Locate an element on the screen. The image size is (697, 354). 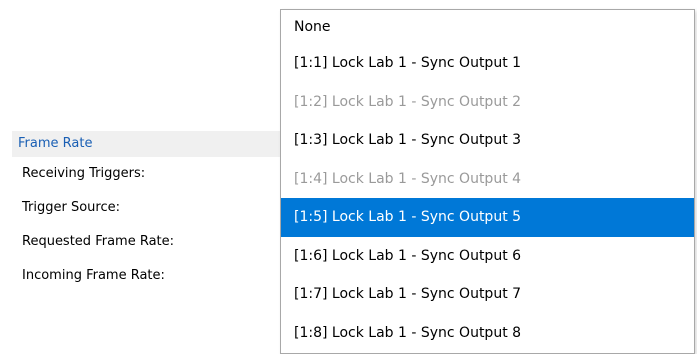
dropdown-option-sync-output-8: [1:8] Lock Lab 1 - Sync Output 8 is located at coordinates (487, 333).